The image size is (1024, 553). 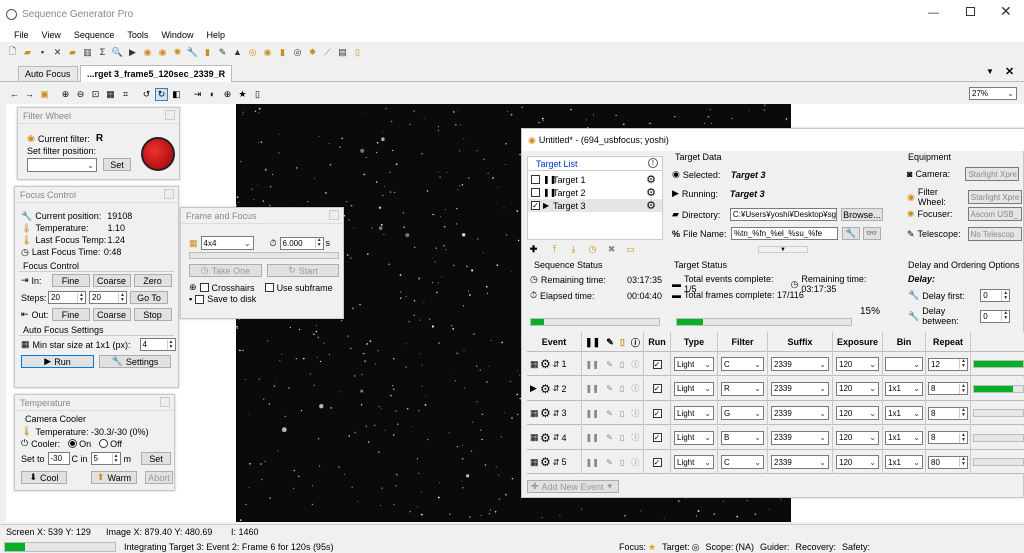 What do you see at coordinates (200, 299) in the screenshot?
I see `save-disk-checkbox` at bounding box center [200, 299].